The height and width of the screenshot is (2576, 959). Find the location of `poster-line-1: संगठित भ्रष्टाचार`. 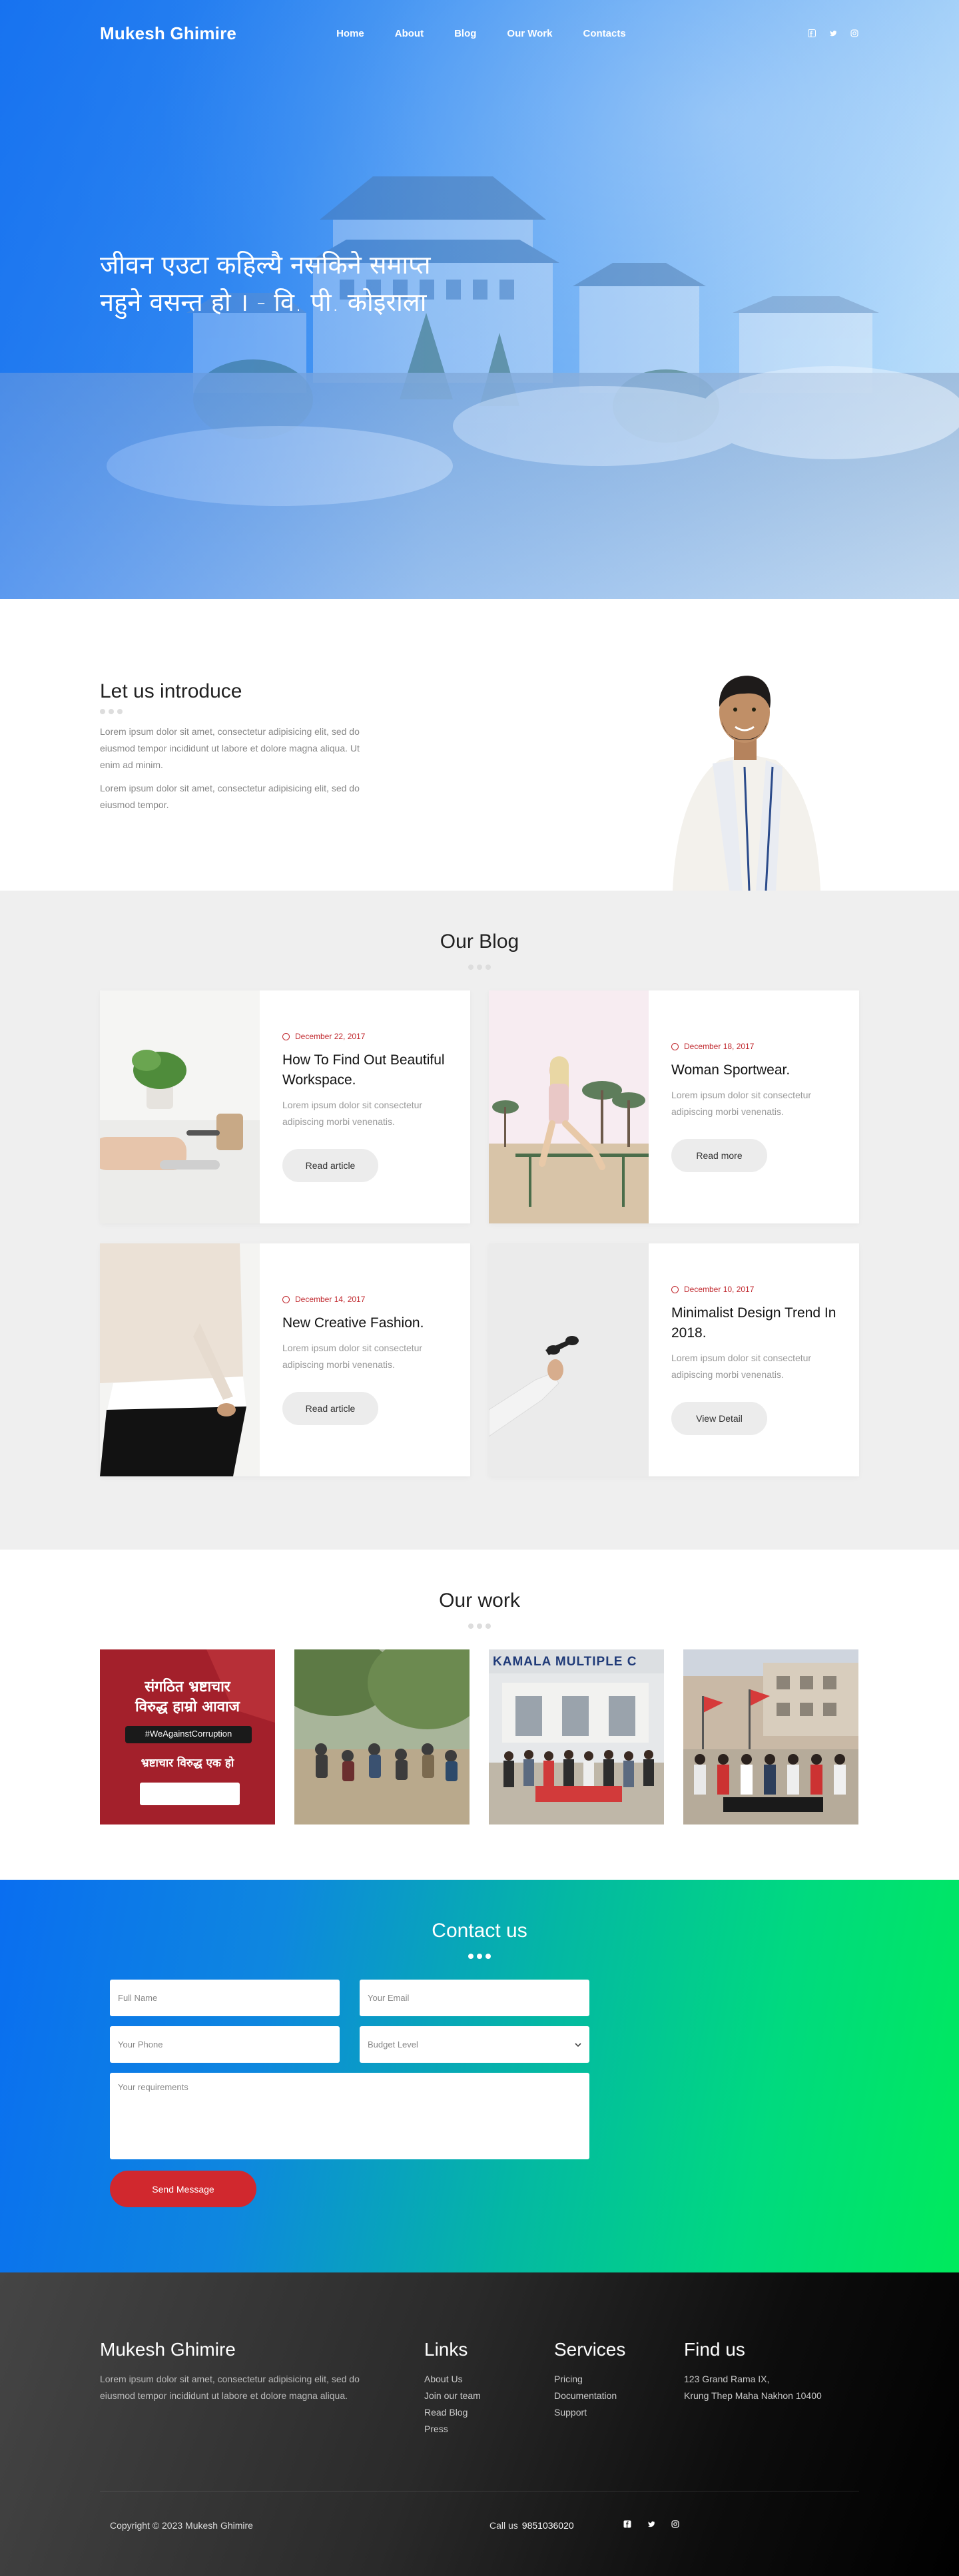

poster-line-1: संगठित भ्रष्टाचार is located at coordinates (187, 1687).